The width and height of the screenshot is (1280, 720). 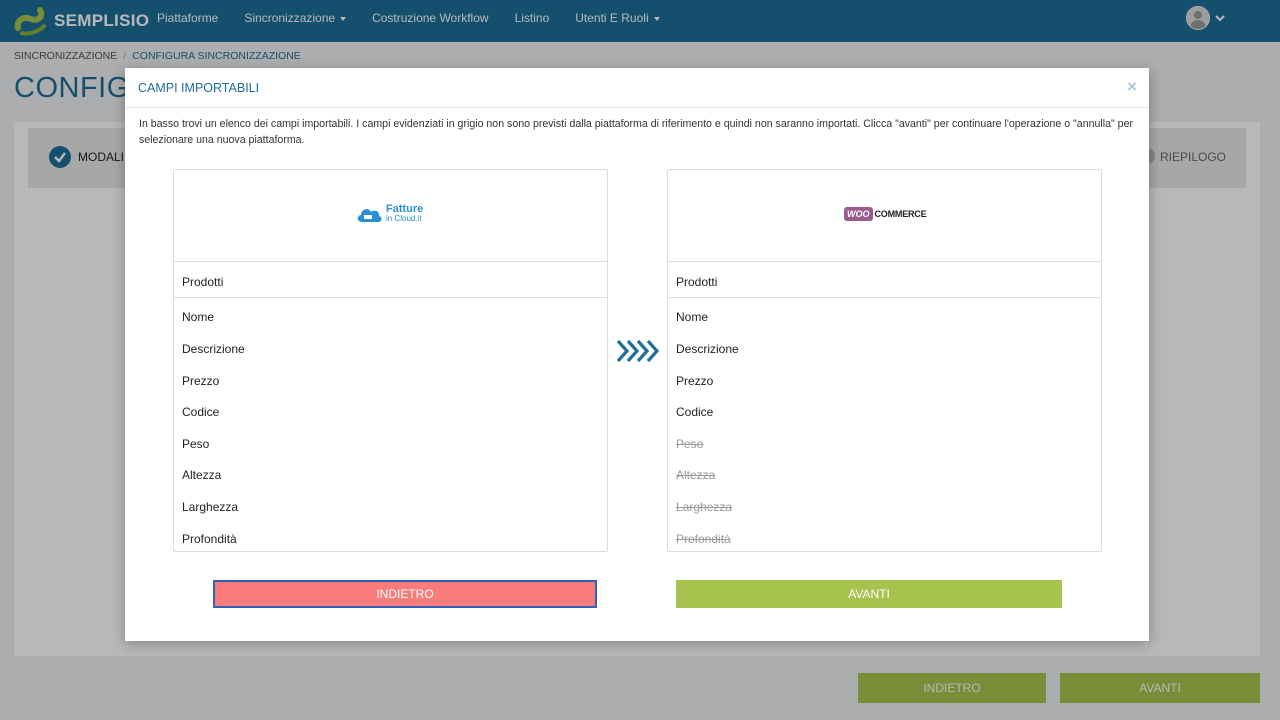 What do you see at coordinates (1132, 87) in the screenshot?
I see `close-icon: ×` at bounding box center [1132, 87].